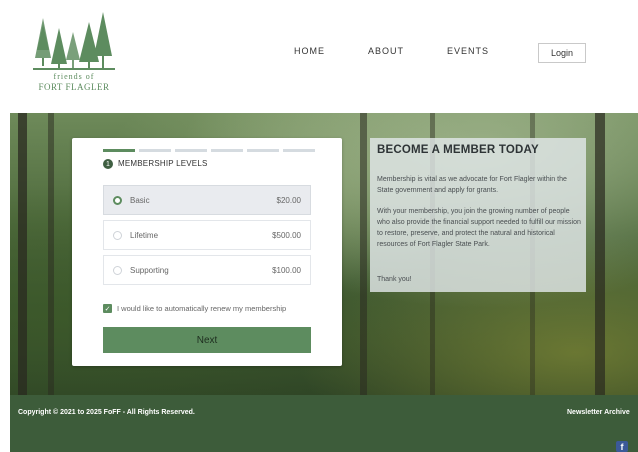  Describe the element at coordinates (163, 163) in the screenshot. I see `membership-levels-heading: MEMBERSHIP LEVELS` at that location.